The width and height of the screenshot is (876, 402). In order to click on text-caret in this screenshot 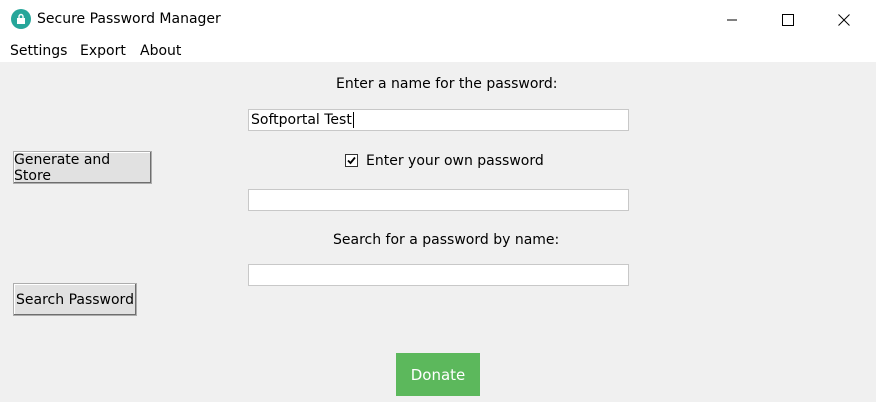, I will do `click(353, 120)`.